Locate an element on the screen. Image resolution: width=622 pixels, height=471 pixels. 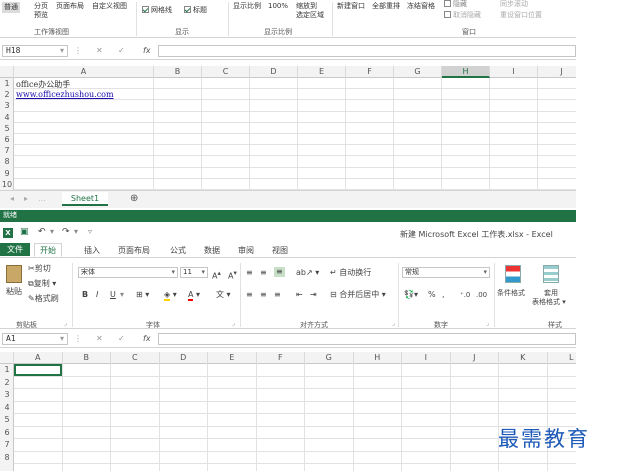
freeze-panes-button: 冻结窗格 is located at coordinates (421, 6).